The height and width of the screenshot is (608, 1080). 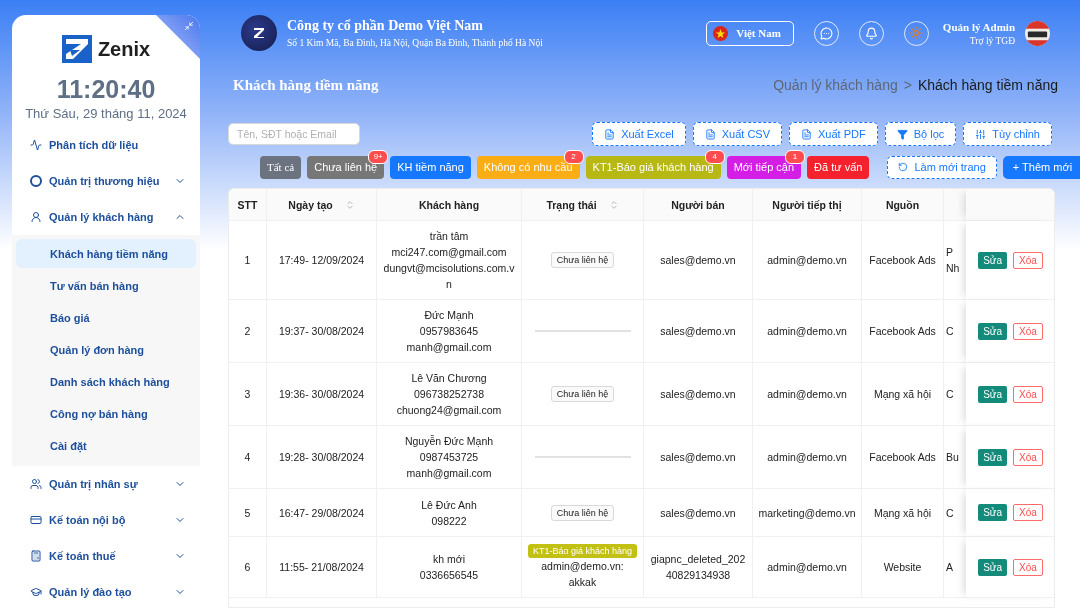 I want to click on sort-icon, so click(x=349, y=204).